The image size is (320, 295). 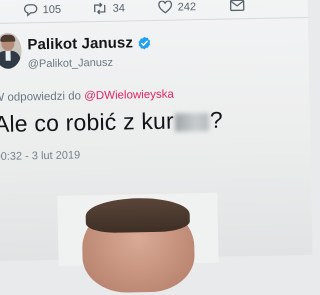 I want to click on reply-context-prefix: W odpowiedzi do, so click(x=42, y=97).